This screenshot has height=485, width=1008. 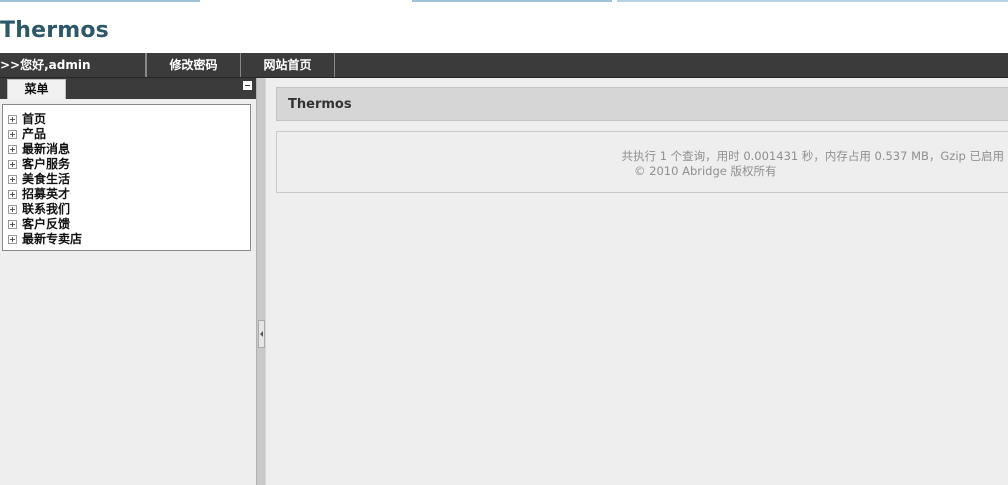 I want to click on sidebar-item-stores: 最新专卖店, so click(x=129, y=239).